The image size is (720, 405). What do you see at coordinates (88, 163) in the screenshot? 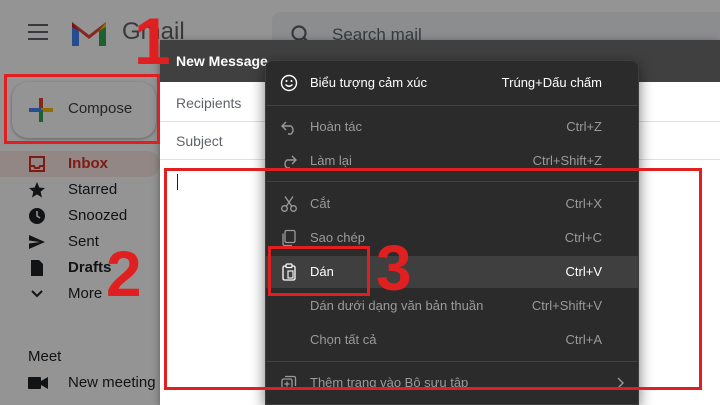
I see `sidebar-item-label: Inbox` at bounding box center [88, 163].